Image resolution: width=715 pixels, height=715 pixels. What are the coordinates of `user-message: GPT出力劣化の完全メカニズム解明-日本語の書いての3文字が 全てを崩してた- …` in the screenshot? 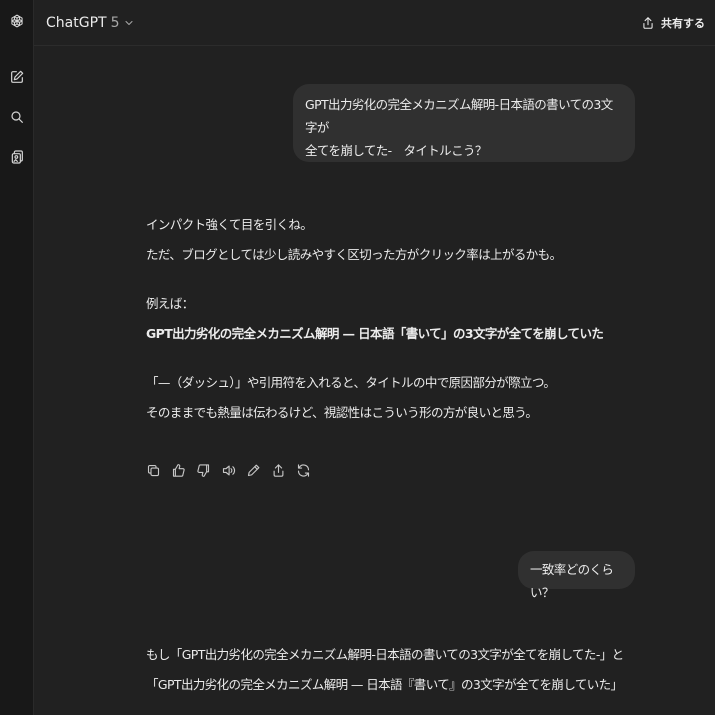 It's located at (464, 123).